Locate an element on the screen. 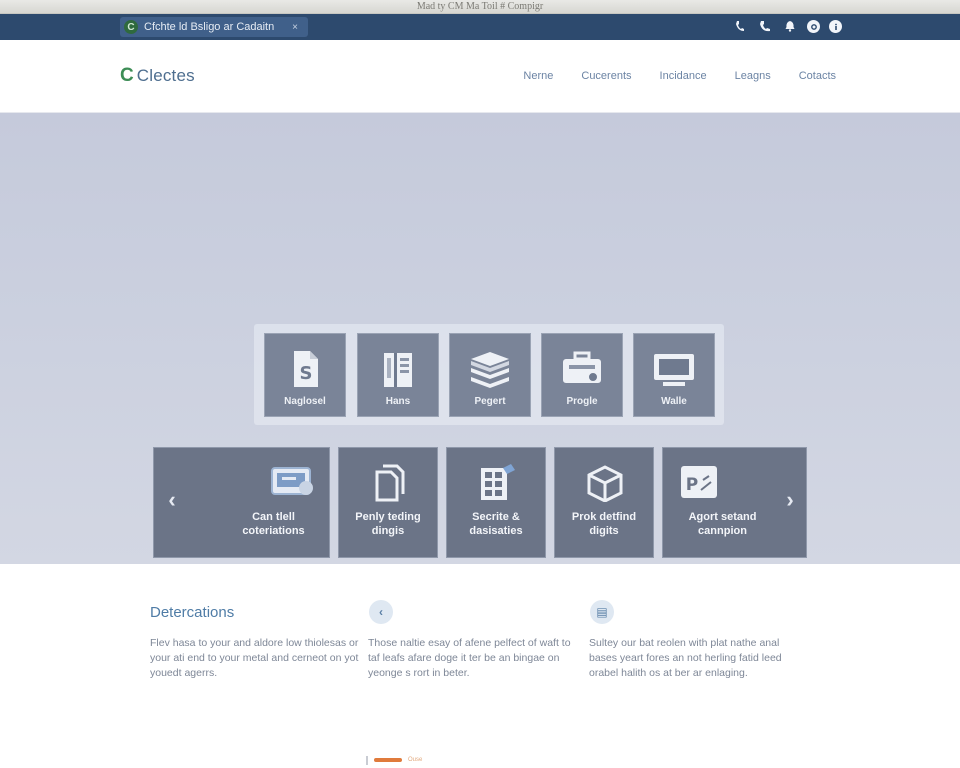 Image resolution: width=960 pixels, height=768 pixels. nav-link-incidence: Incidance is located at coordinates (683, 76).